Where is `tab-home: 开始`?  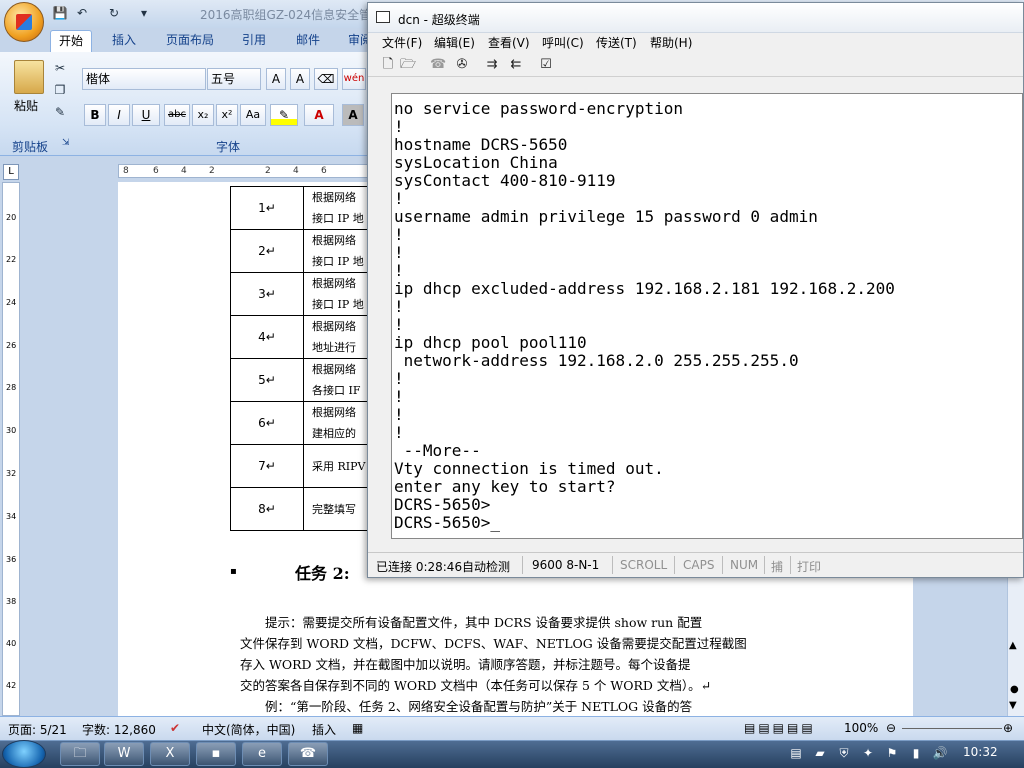 tab-home: 开始 is located at coordinates (71, 41).